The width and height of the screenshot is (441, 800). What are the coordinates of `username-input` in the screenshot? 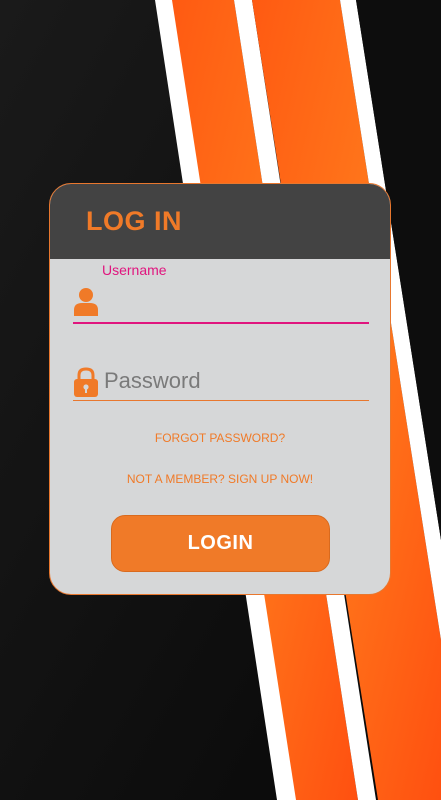 It's located at (235, 304).